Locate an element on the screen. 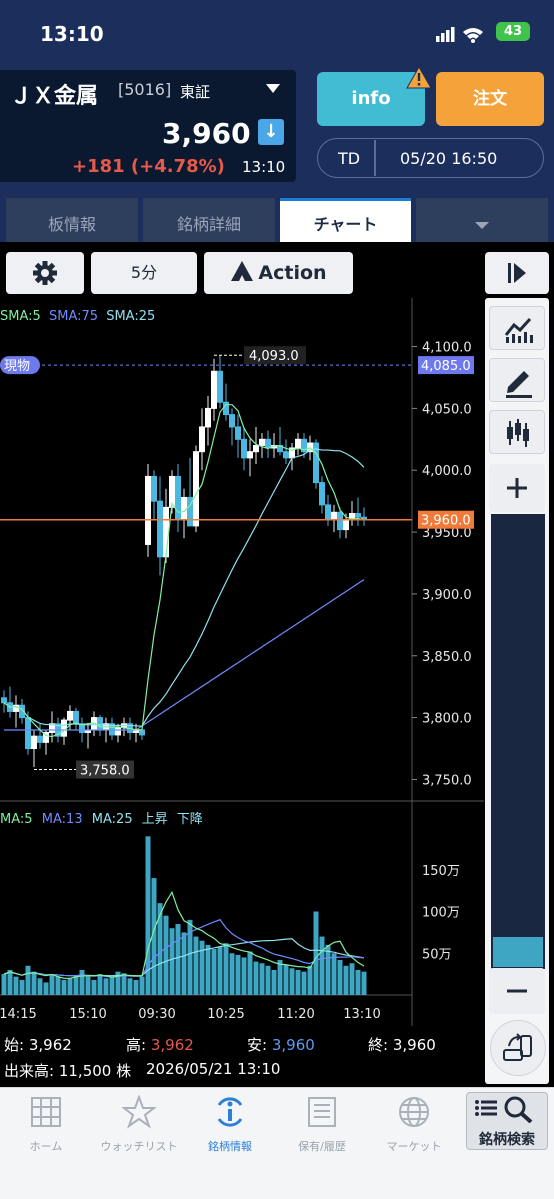 Image resolution: width=554 pixels, height=1199 pixels. current-price-label: 3,960.0 is located at coordinates (446, 521).